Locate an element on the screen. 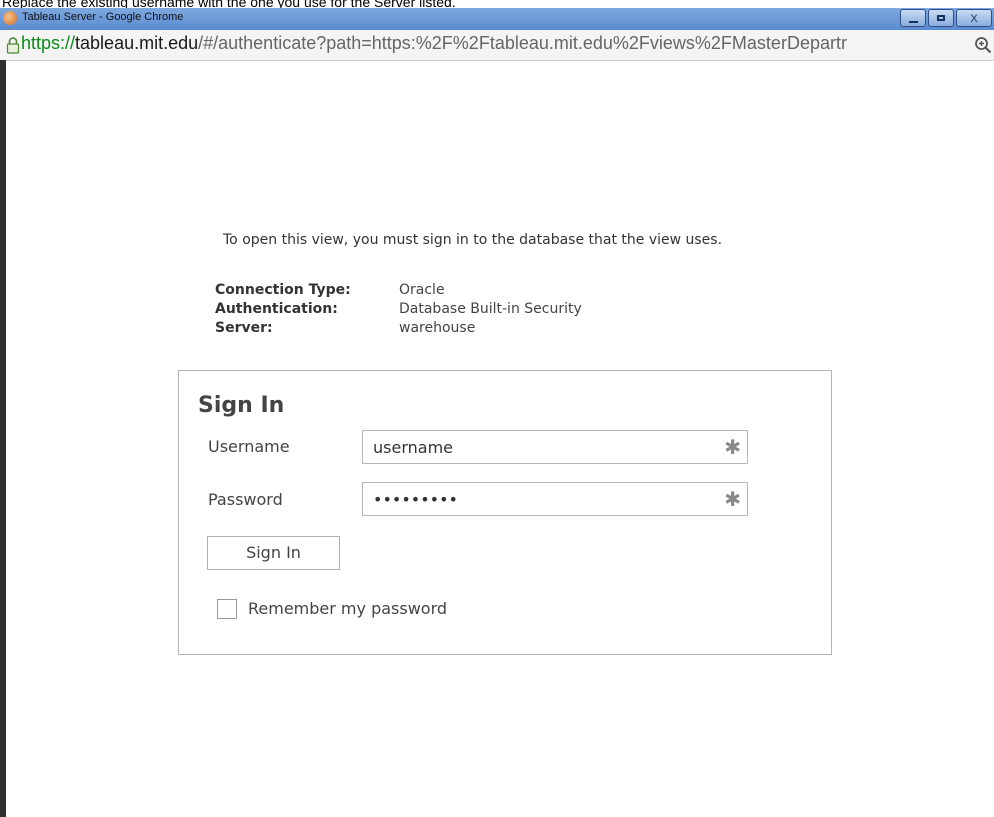 The width and height of the screenshot is (994, 817). tableau-app-icon is located at coordinates (10, 18).